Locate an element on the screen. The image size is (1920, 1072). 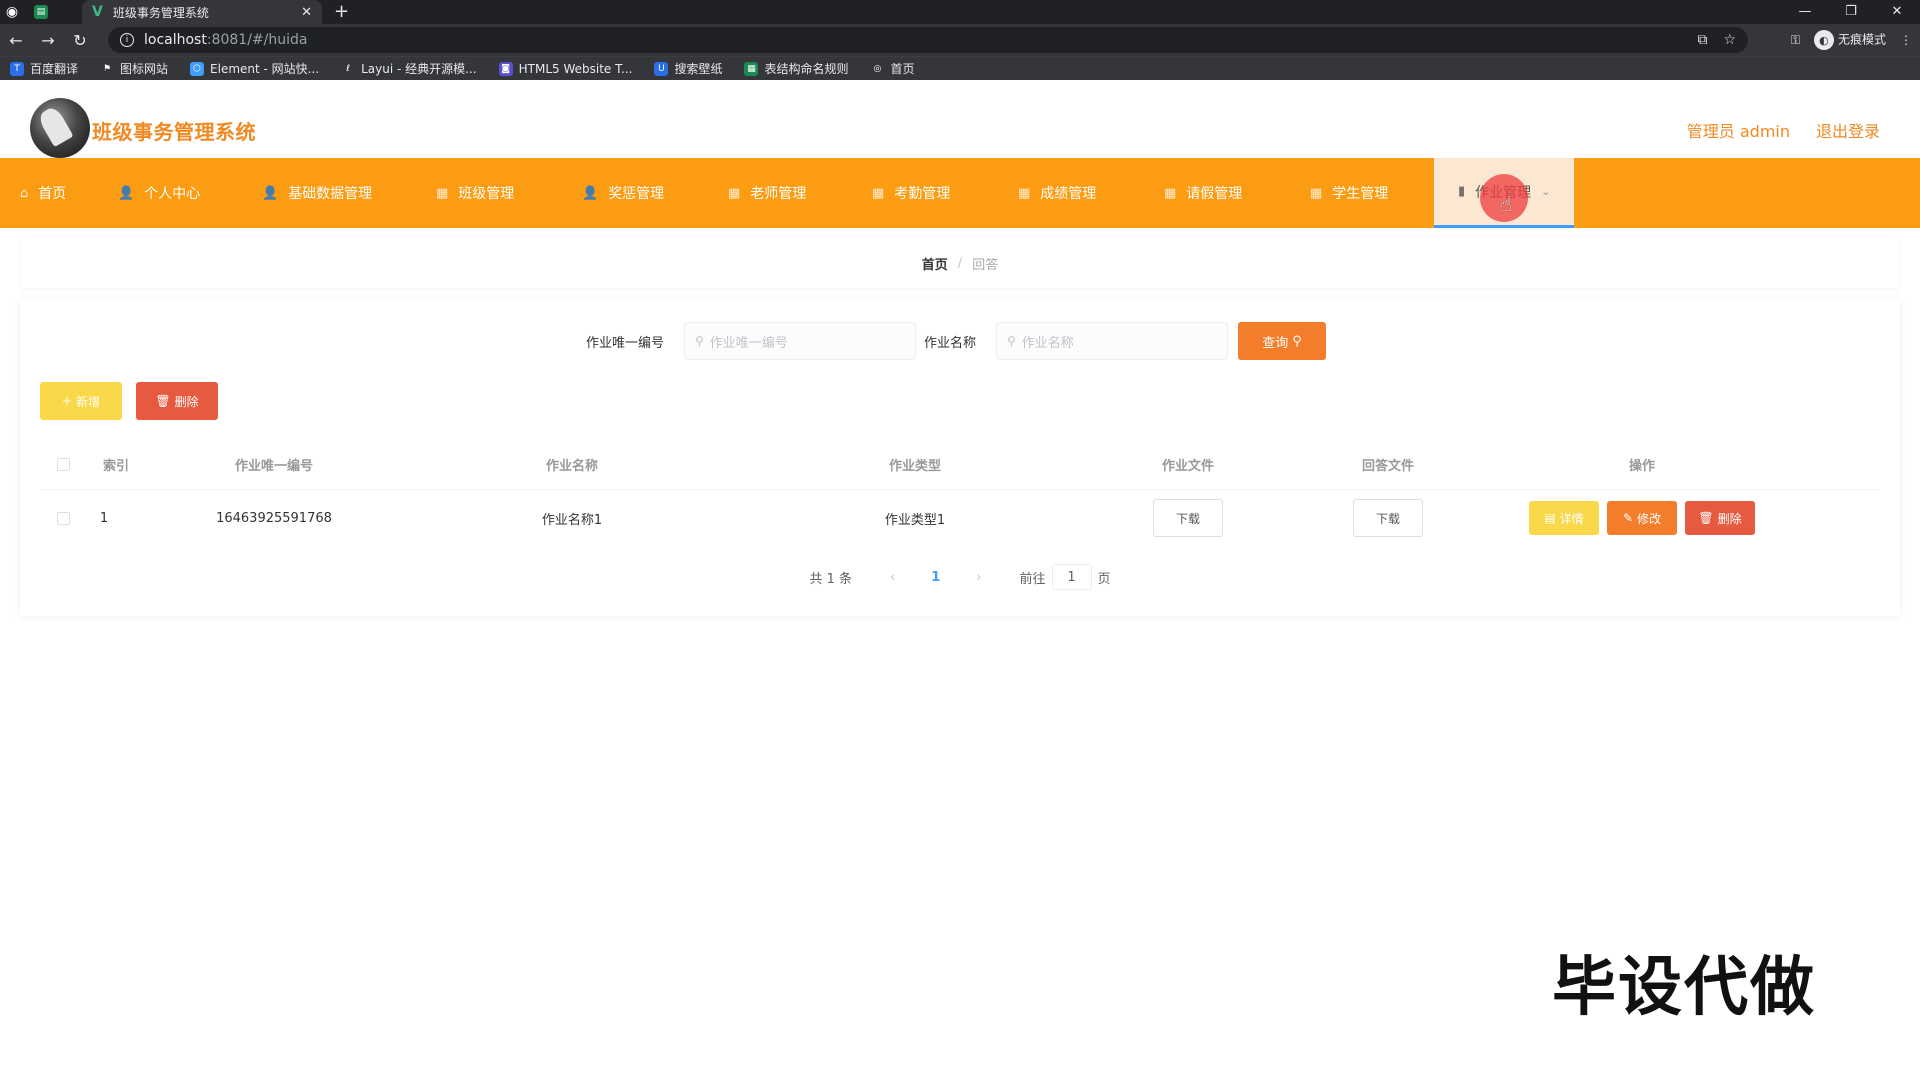
translate-icon: ⧉ is located at coordinates (1702, 40).